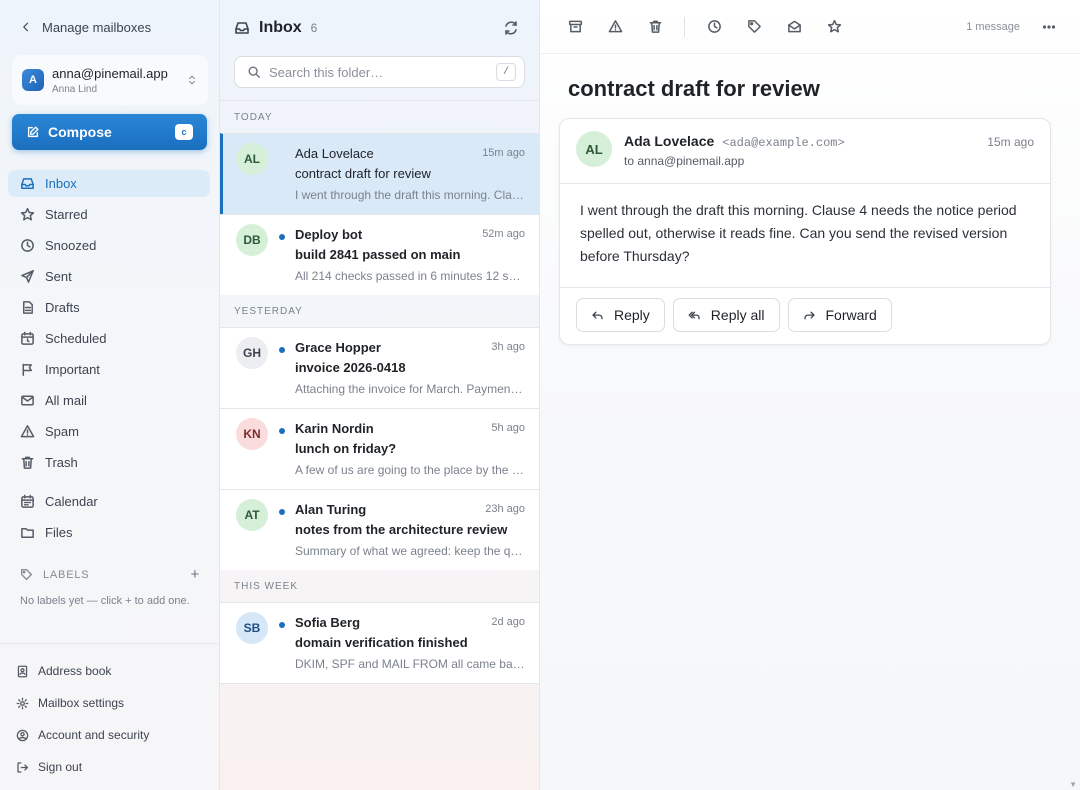  What do you see at coordinates (810, 27) in the screenshot?
I see `message-toolbar: 1 message` at bounding box center [810, 27].